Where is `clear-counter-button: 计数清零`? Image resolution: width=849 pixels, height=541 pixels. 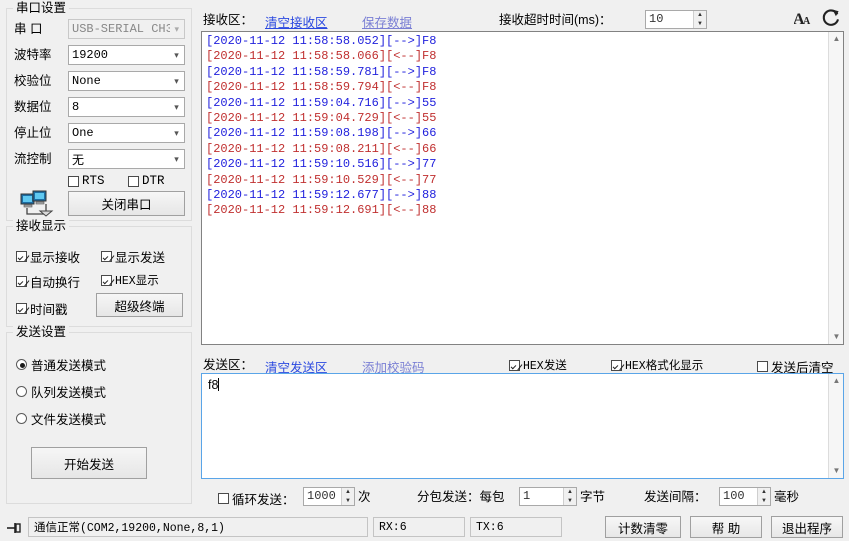 clear-counter-button: 计数清零 is located at coordinates (643, 527).